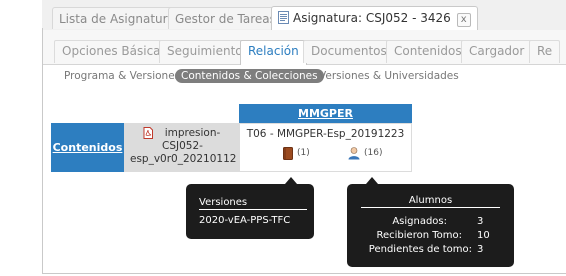 The width and height of the screenshot is (566, 276). I want to click on file-link: impresion- CSJ052- esp_v0r0_20210112, so click(183, 146).